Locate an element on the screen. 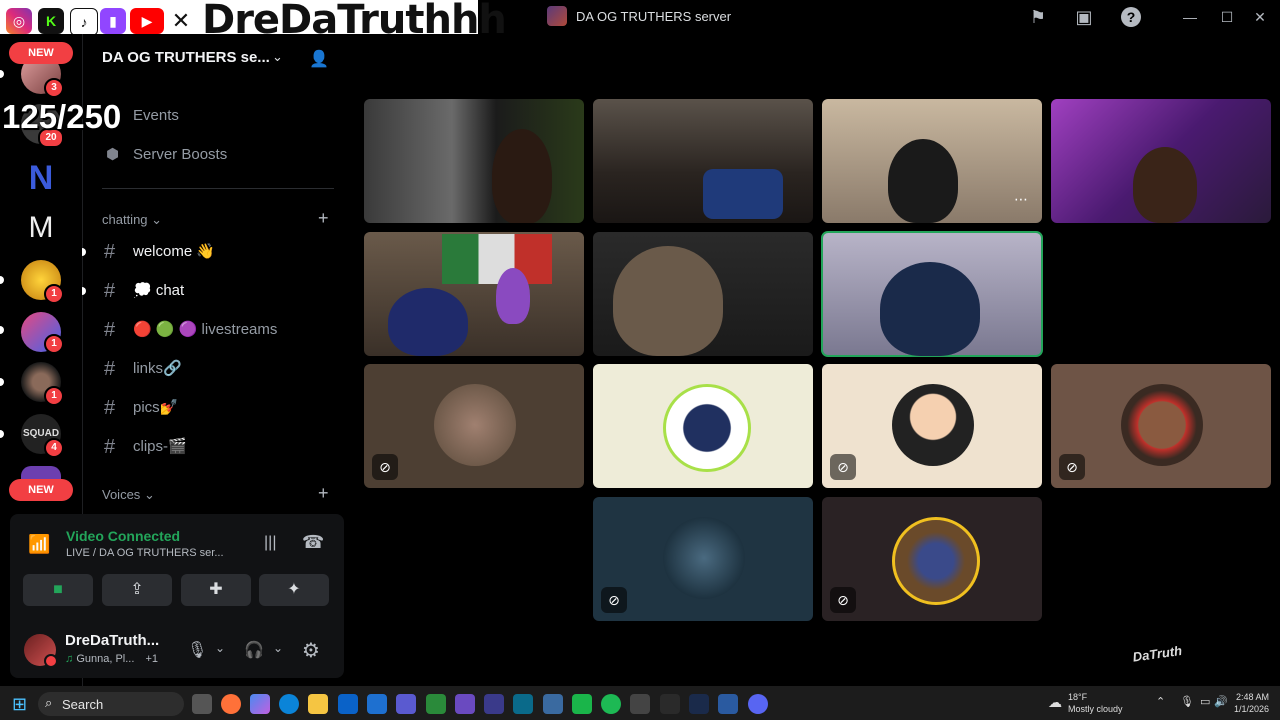 Image resolution: width=1280 pixels, height=720 pixels. weather-temperature: 18°F is located at coordinates (1077, 697).